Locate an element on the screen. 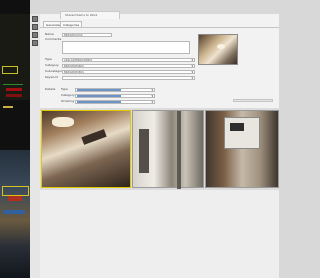 The height and width of the screenshot is (278, 320). thumbnail-highlight is located at coordinates (221, 46).